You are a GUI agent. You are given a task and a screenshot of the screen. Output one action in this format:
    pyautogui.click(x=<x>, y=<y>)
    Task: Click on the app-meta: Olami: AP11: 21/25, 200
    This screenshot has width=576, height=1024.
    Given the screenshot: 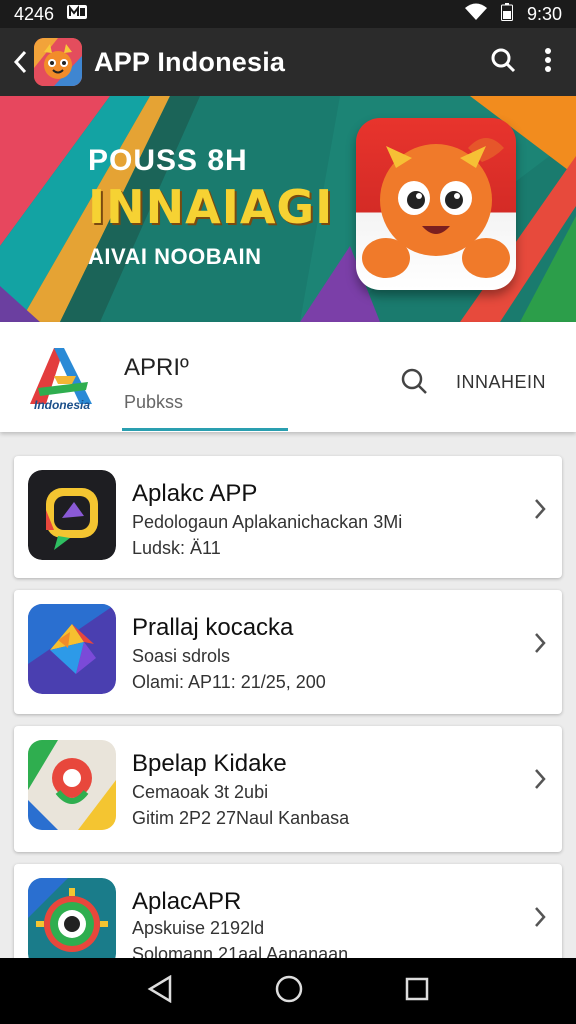 What is the action you would take?
    pyautogui.click(x=229, y=682)
    